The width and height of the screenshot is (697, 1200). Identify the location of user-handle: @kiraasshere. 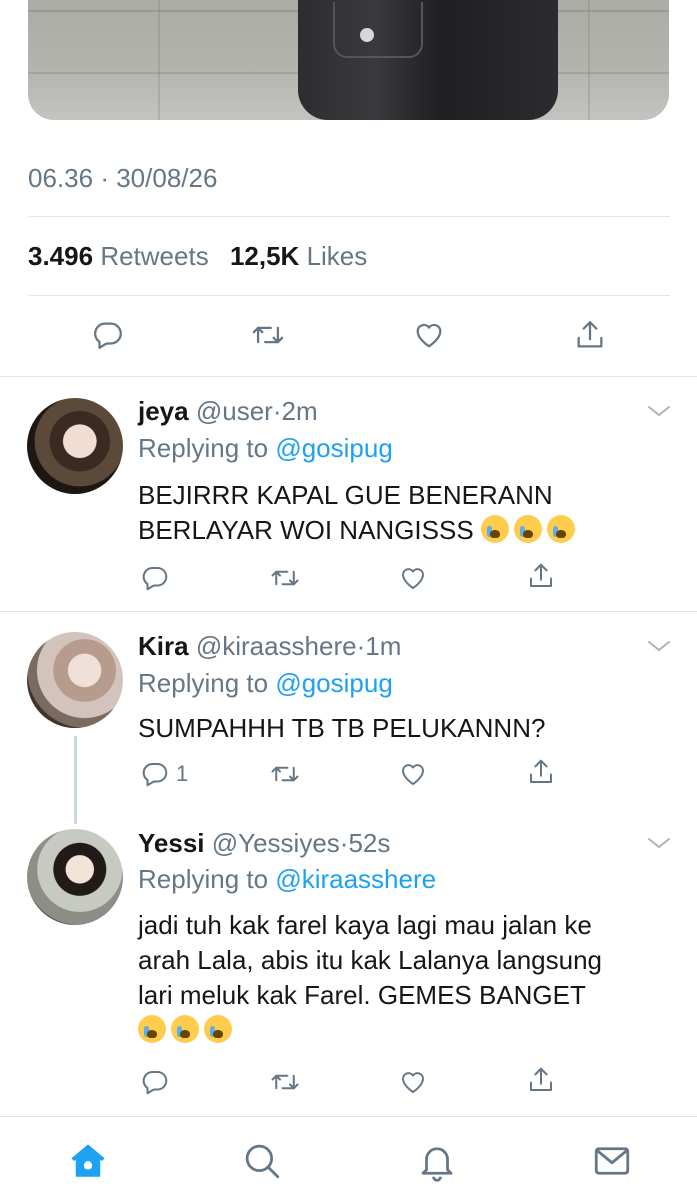
(276, 646).